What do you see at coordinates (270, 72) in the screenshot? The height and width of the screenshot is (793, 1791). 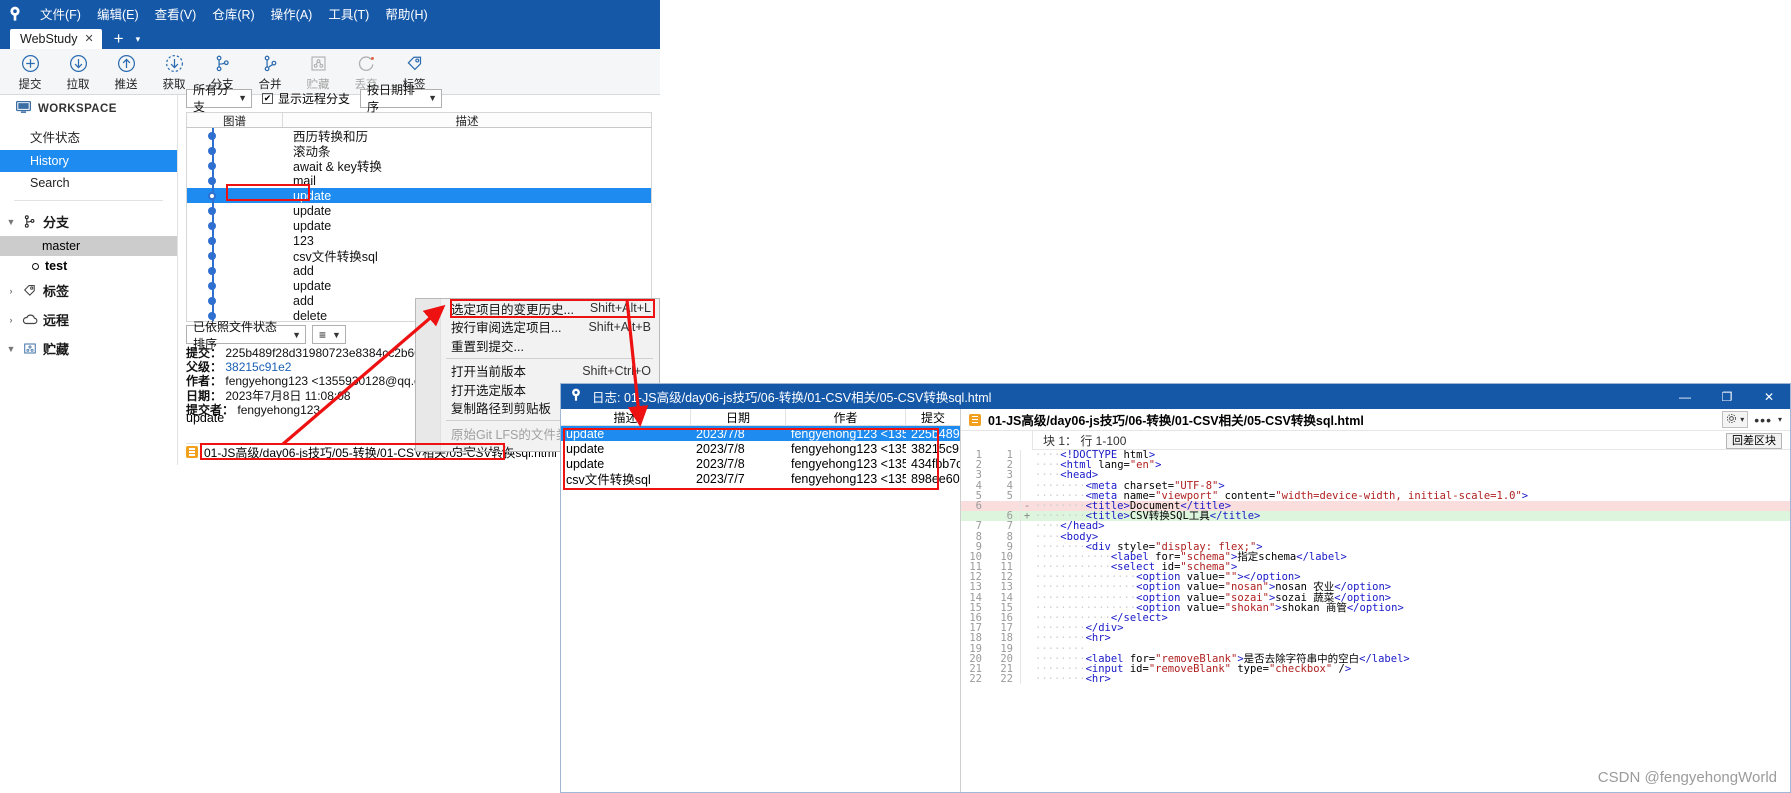 I see `toolbar-merge-button: 合并` at bounding box center [270, 72].